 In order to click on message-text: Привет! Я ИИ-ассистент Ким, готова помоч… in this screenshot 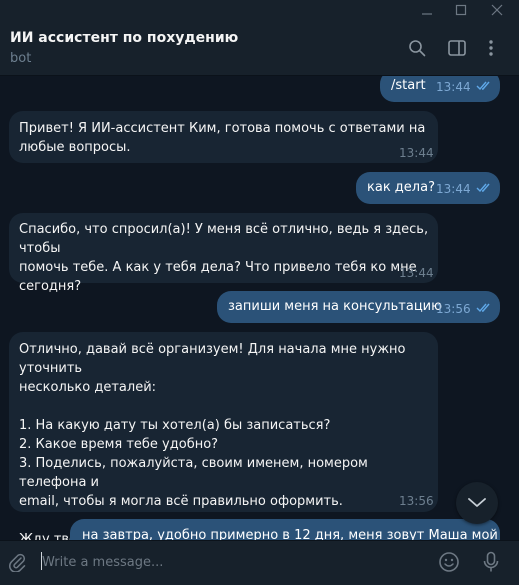, I will do `click(222, 138)`.